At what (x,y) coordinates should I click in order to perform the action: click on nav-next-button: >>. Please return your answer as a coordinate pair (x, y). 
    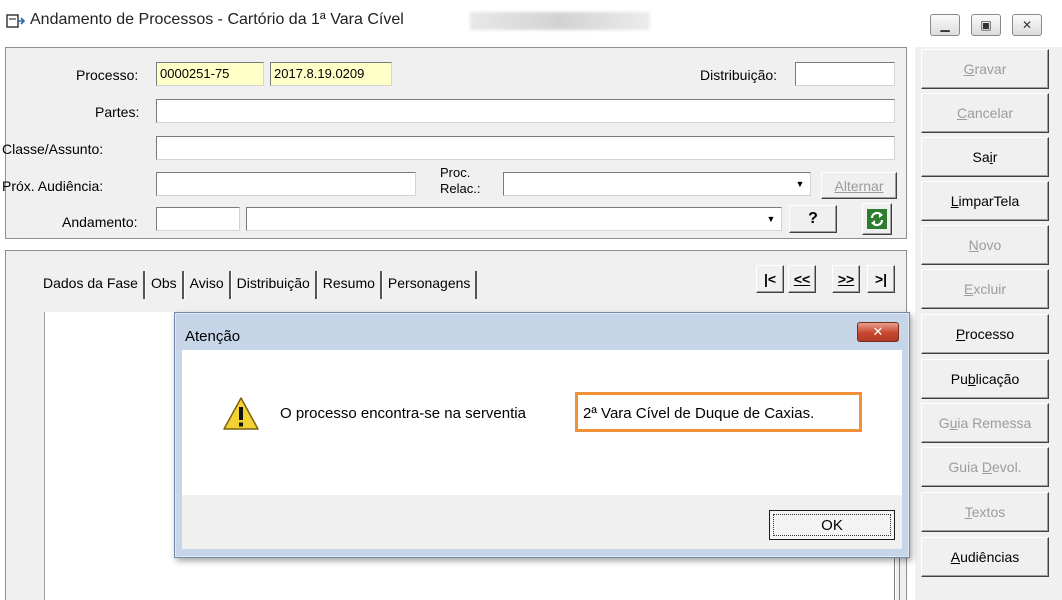
    Looking at the image, I should click on (846, 279).